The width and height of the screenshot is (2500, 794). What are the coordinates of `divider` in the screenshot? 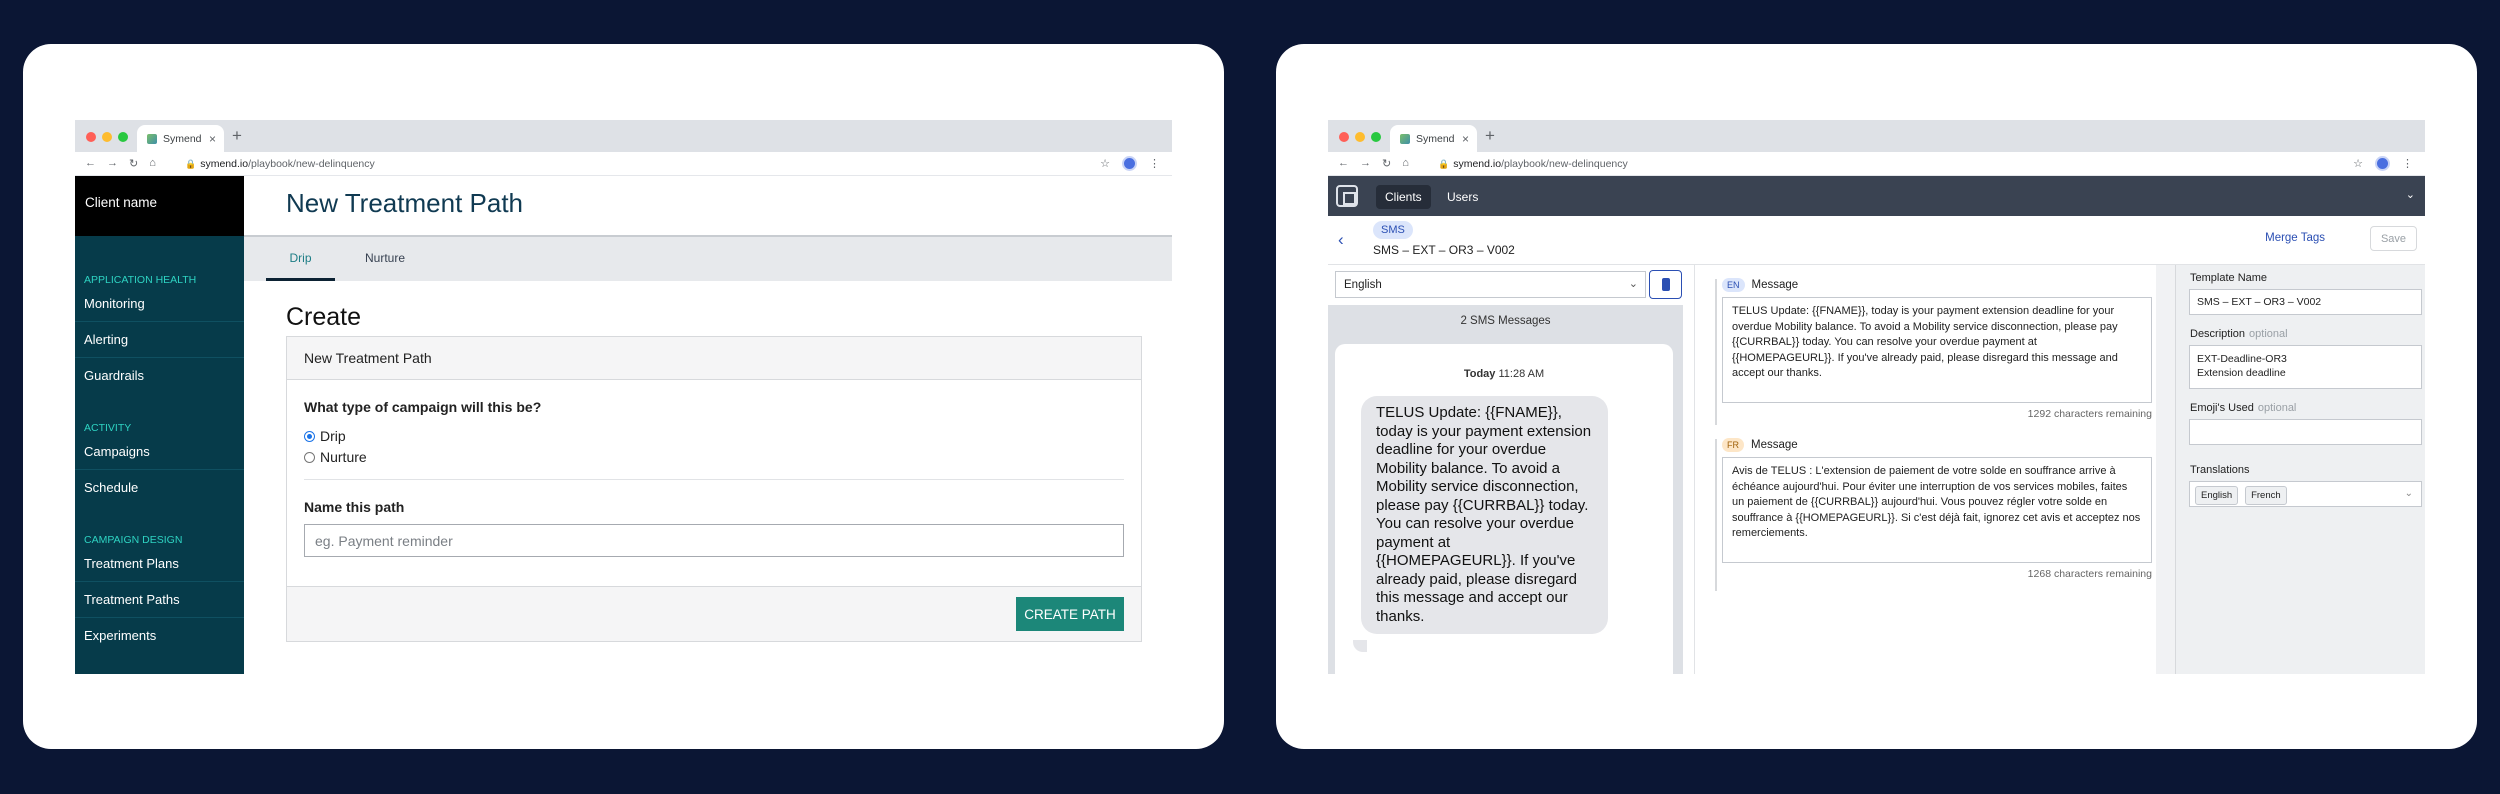 It's located at (714, 479).